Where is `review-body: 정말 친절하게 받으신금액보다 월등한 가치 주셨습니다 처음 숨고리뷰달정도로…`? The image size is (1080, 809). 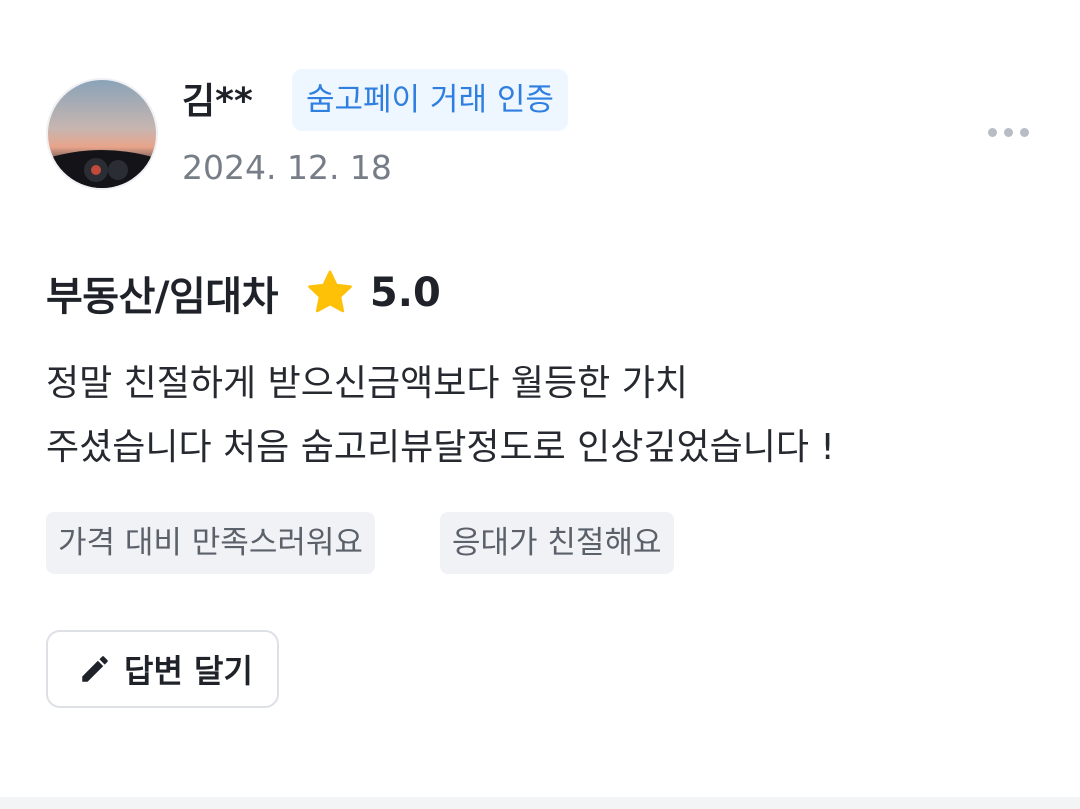
review-body: 정말 친절하게 받으신금액보다 월등한 가치 주셨습니다 처음 숨고리뷰달정도로… is located at coordinates (541, 416).